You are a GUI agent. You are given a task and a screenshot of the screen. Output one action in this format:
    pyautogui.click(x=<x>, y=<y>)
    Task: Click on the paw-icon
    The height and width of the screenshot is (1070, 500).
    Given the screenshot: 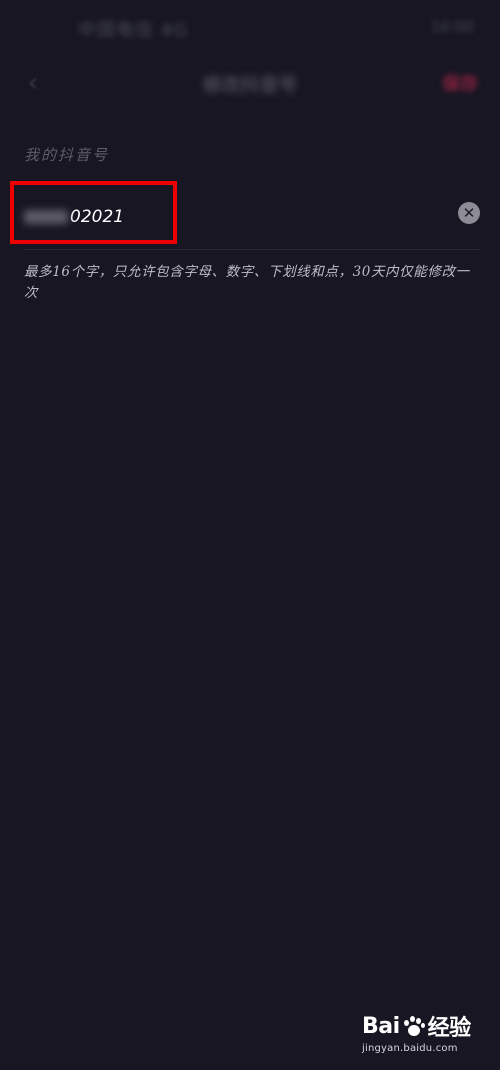 What is the action you would take?
    pyautogui.click(x=414, y=1026)
    